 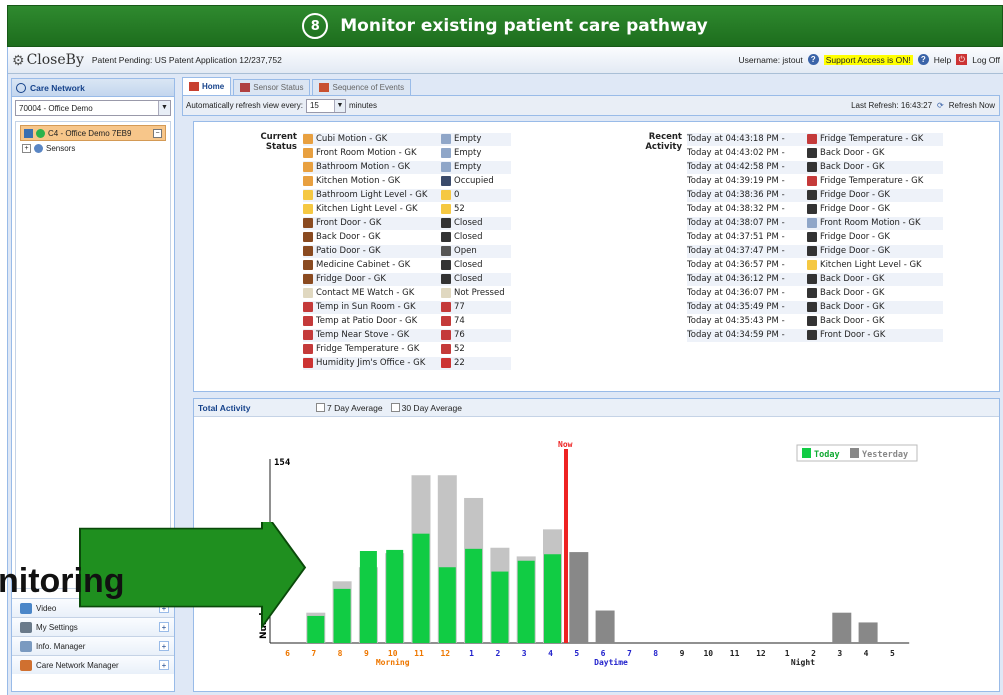 What do you see at coordinates (320, 407) in the screenshot?
I see `seven-day-checkbox` at bounding box center [320, 407].